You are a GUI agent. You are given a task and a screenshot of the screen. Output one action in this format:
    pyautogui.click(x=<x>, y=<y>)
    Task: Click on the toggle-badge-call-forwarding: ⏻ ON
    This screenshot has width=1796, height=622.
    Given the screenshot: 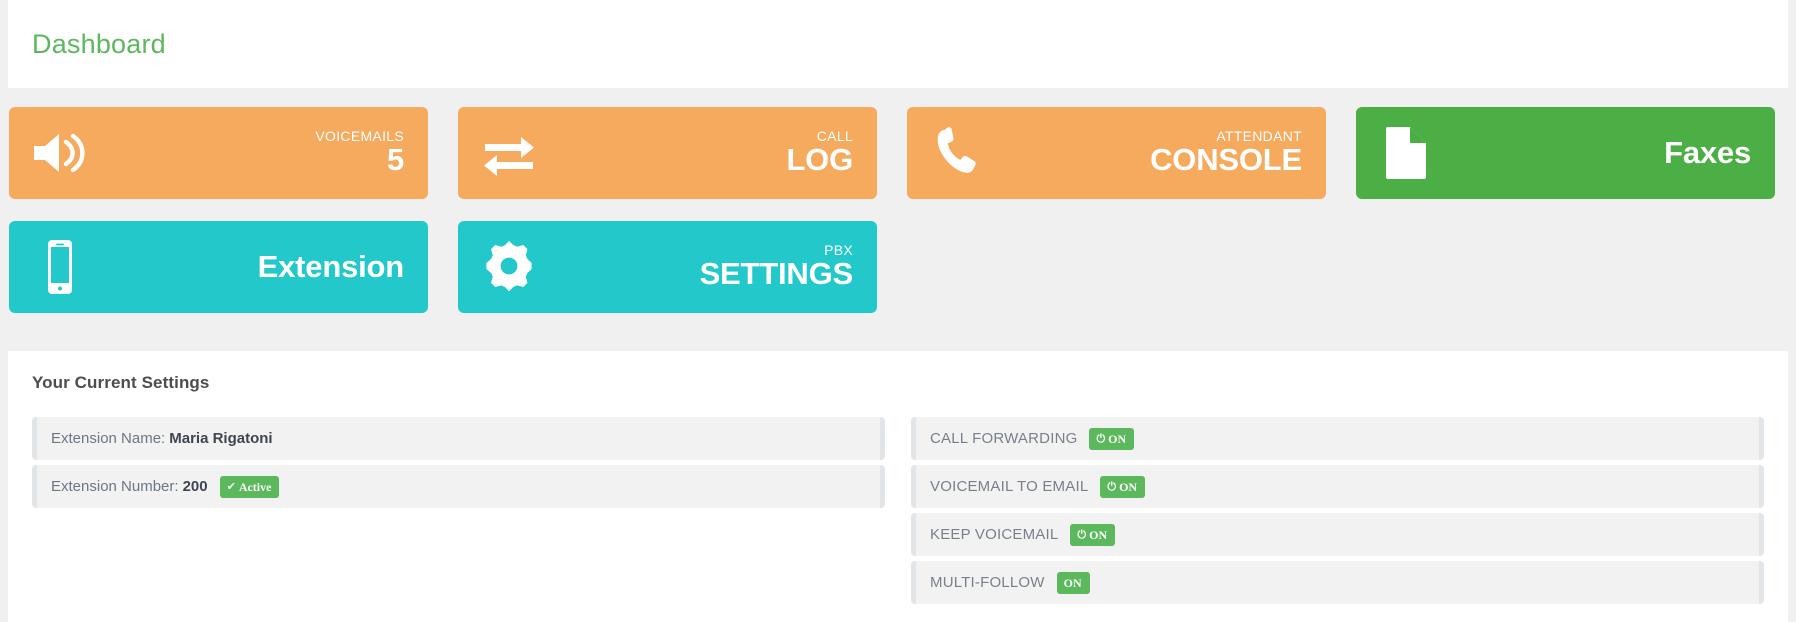 What is the action you would take?
    pyautogui.click(x=1112, y=438)
    